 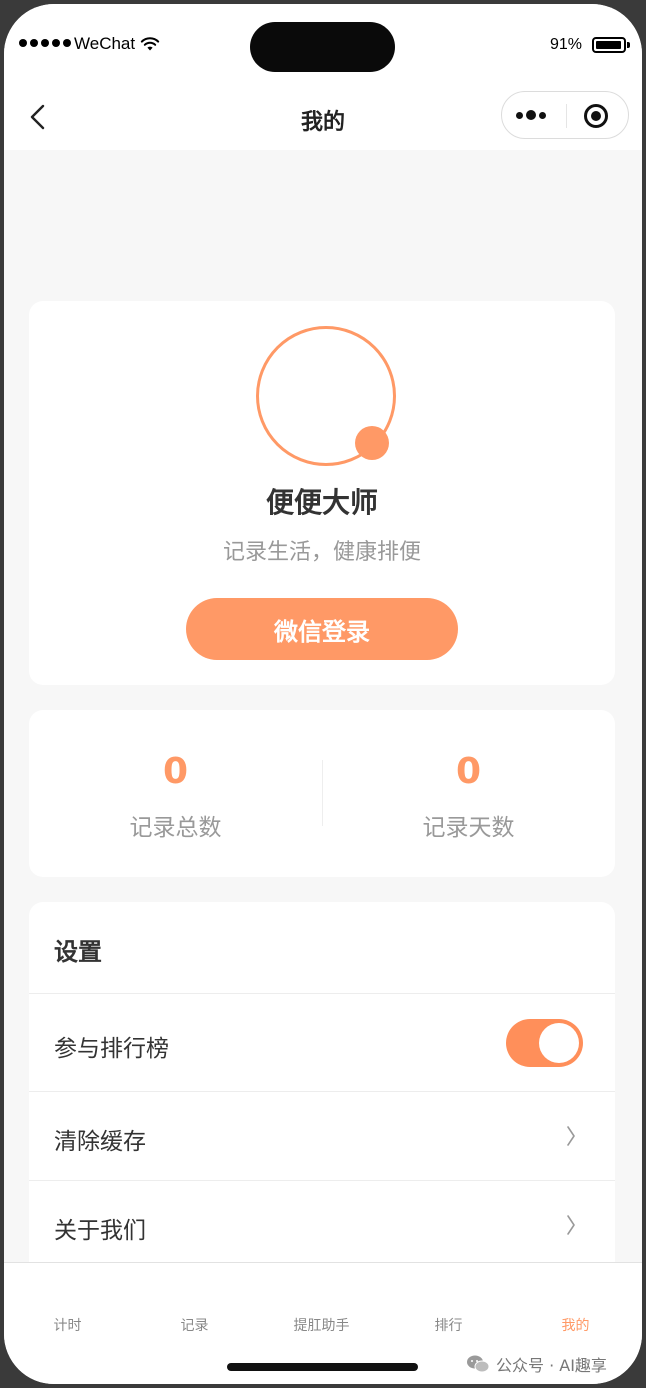 I want to click on settings-row-label: 关于我们, so click(x=100, y=1231).